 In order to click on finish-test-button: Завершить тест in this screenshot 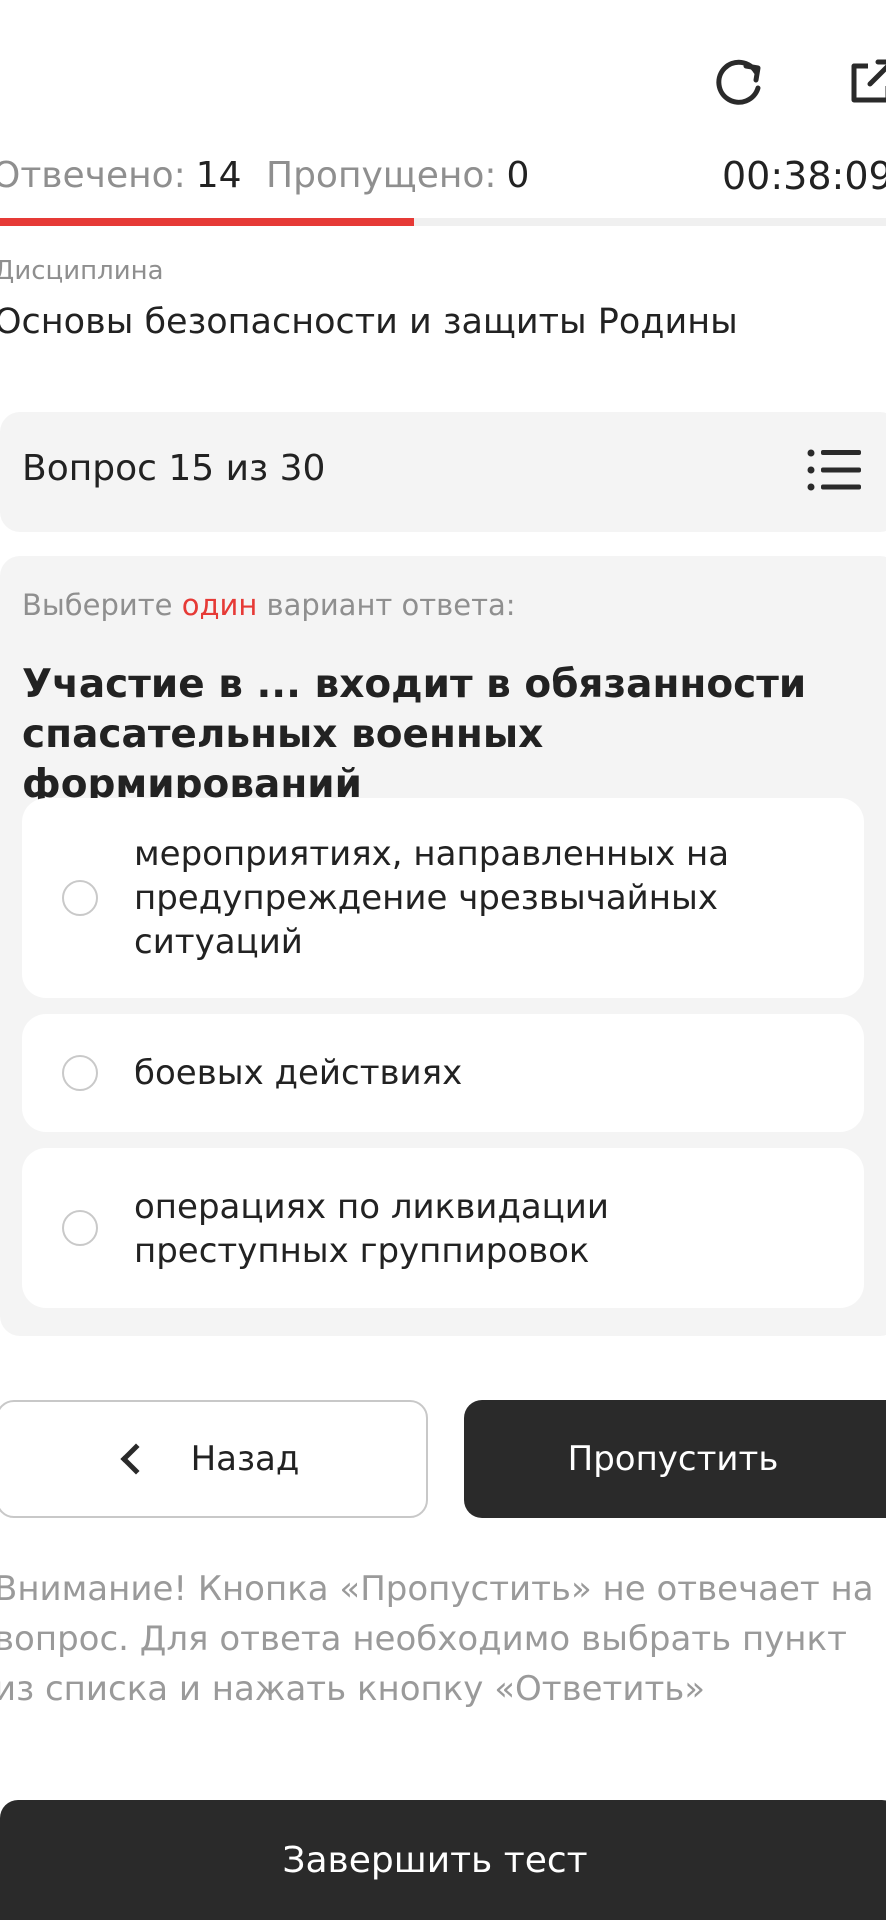, I will do `click(443, 1860)`.